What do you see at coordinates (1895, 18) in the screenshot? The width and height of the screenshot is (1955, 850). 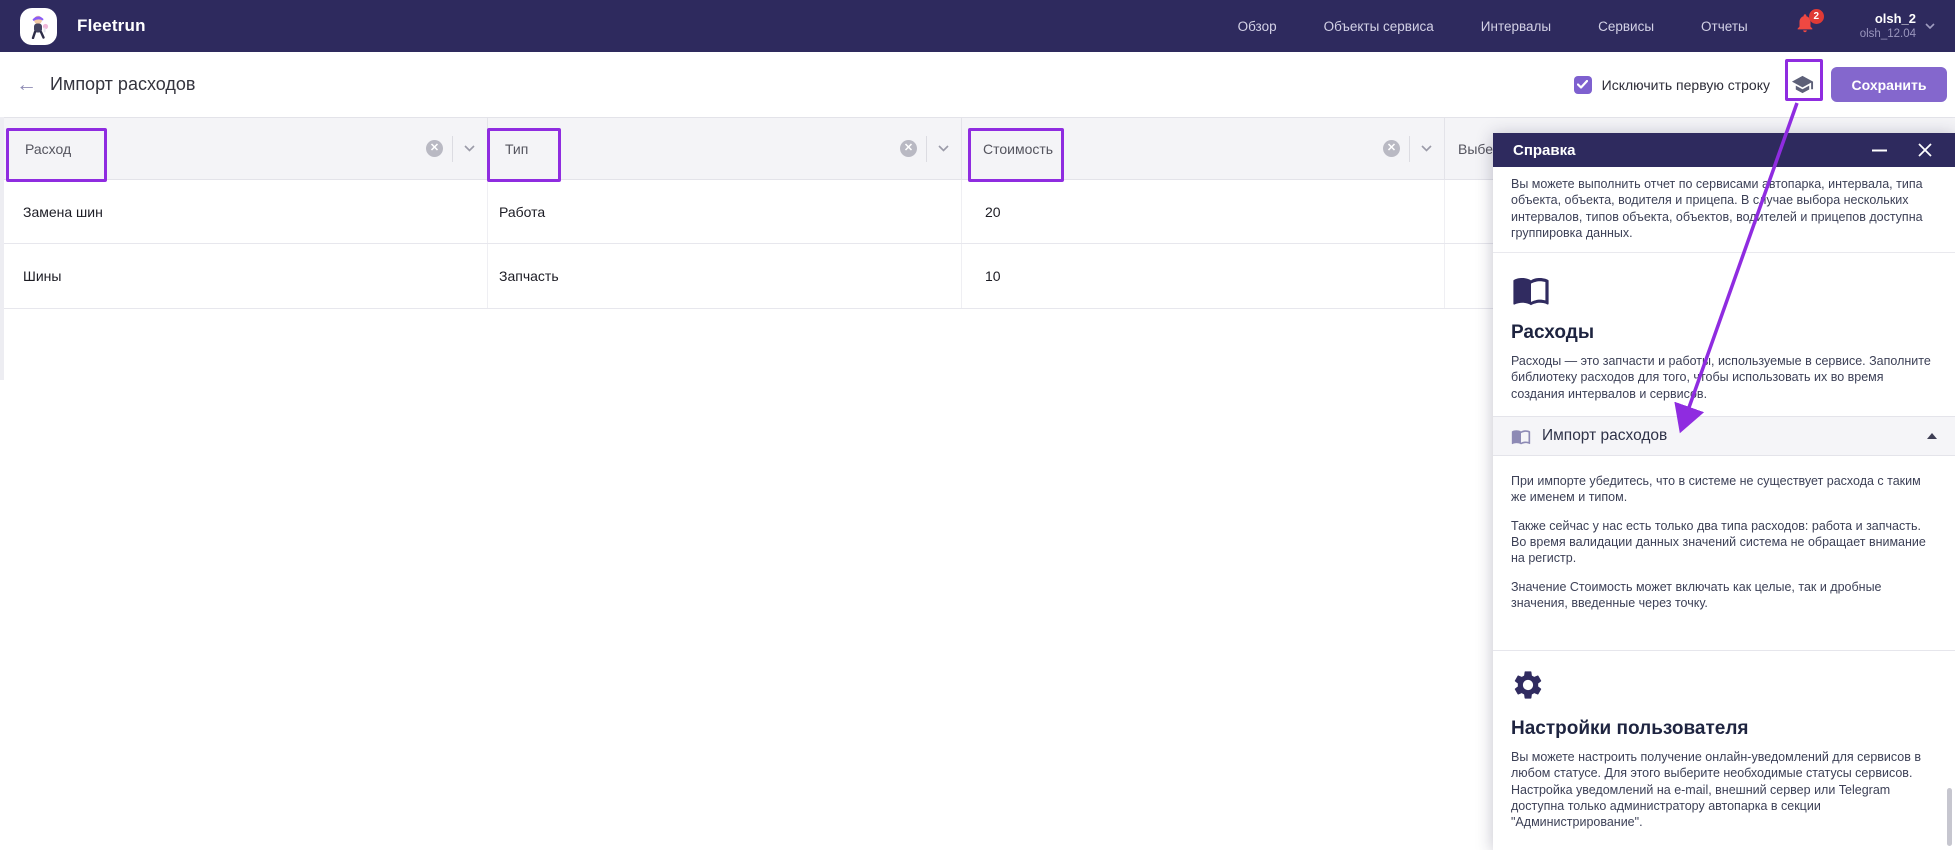 I see `user-name: olsh_2` at bounding box center [1895, 18].